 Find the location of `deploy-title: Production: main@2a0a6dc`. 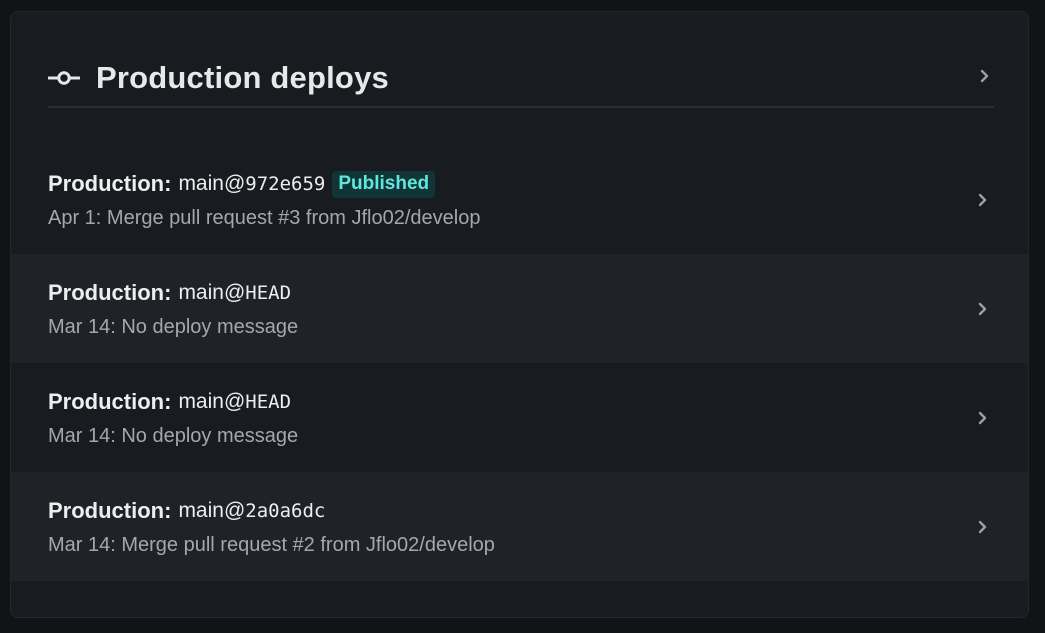

deploy-title: Production: main@2a0a6dc is located at coordinates (186, 511).